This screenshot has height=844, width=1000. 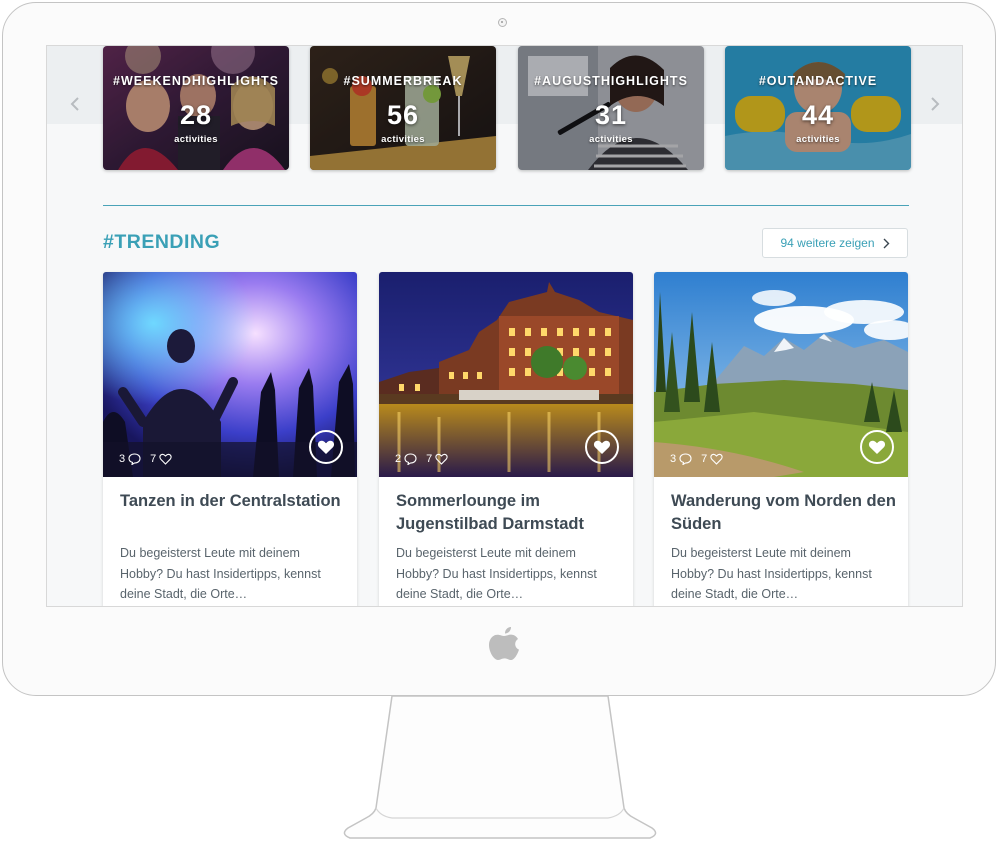 What do you see at coordinates (403, 81) in the screenshot?
I see `highlight-tag: #SUMMERBREAK` at bounding box center [403, 81].